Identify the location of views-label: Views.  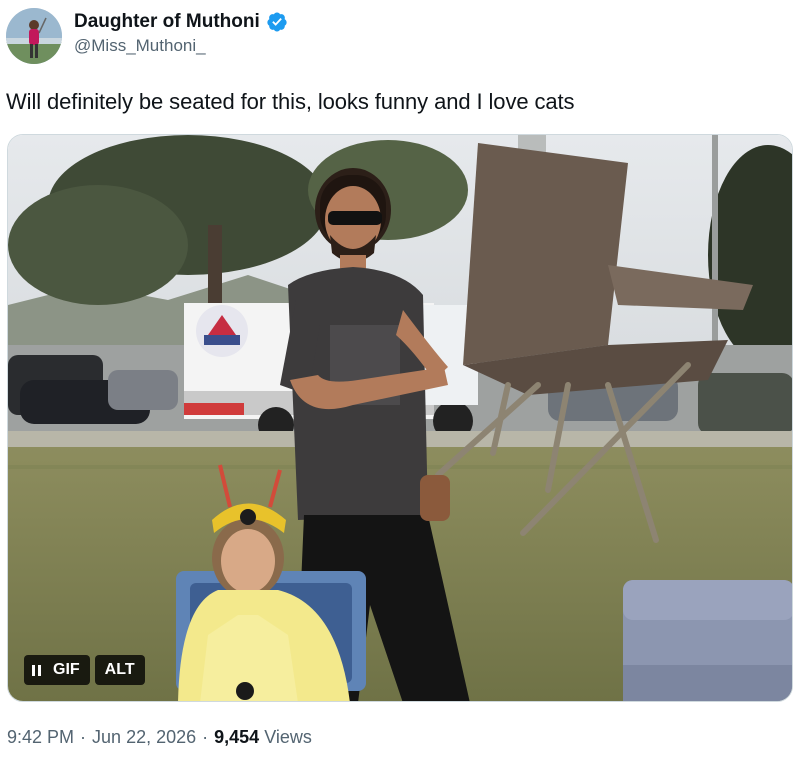
(288, 737).